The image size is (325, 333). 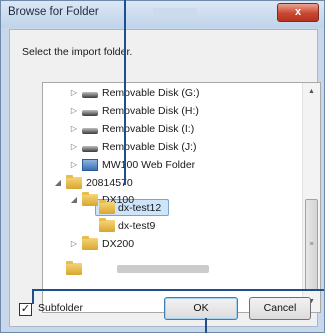 I want to click on vertical-scrollbar: ▲ ≡ ▼, so click(x=311, y=197).